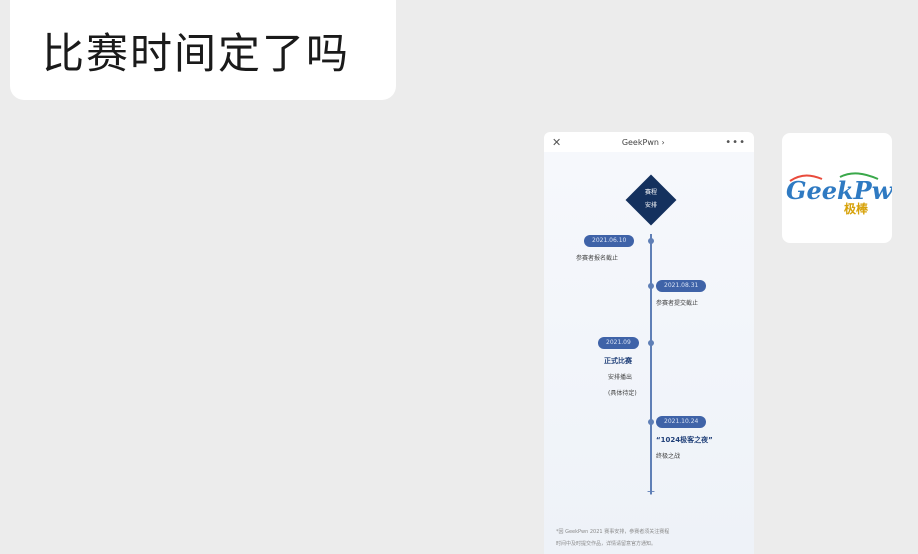 The width and height of the screenshot is (918, 554). Describe the element at coordinates (643, 142) in the screenshot. I see `card-title: GeekPwn ›` at that location.